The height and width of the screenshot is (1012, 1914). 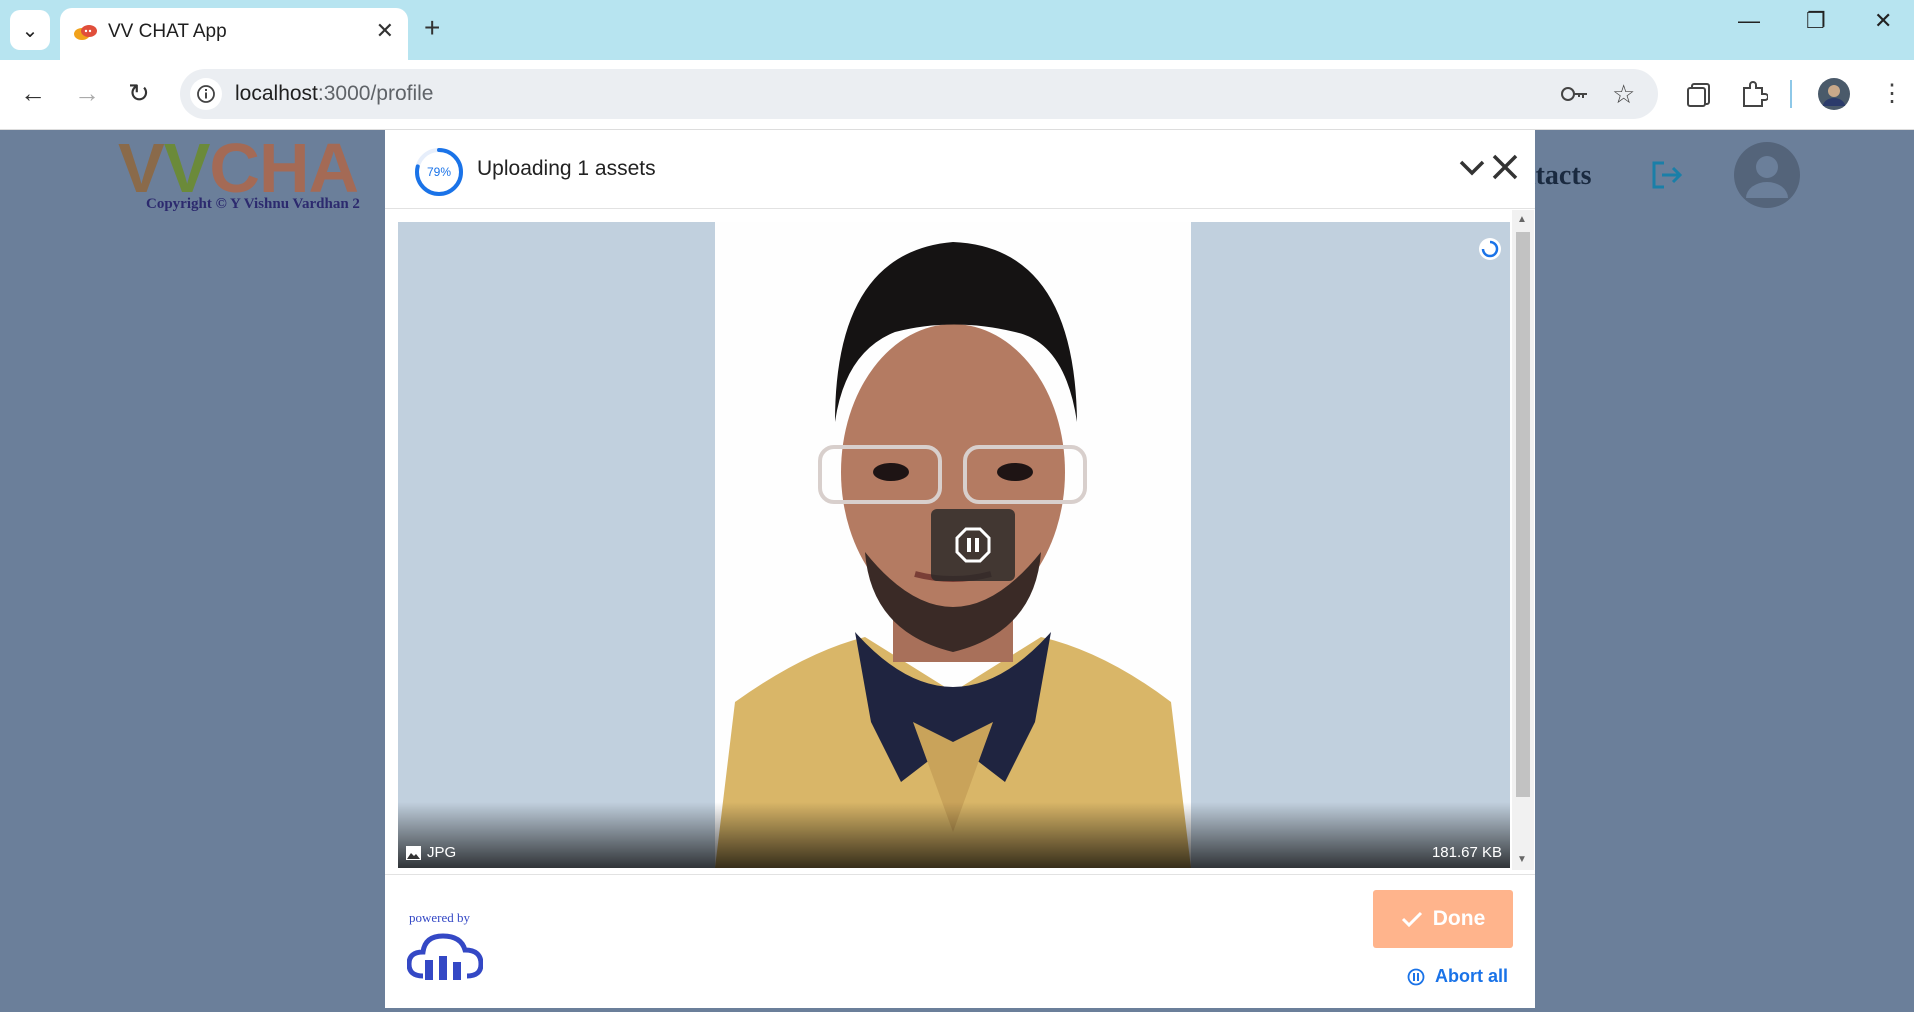 I want to click on chevron-down-icon: ⌄, so click(x=30, y=30).